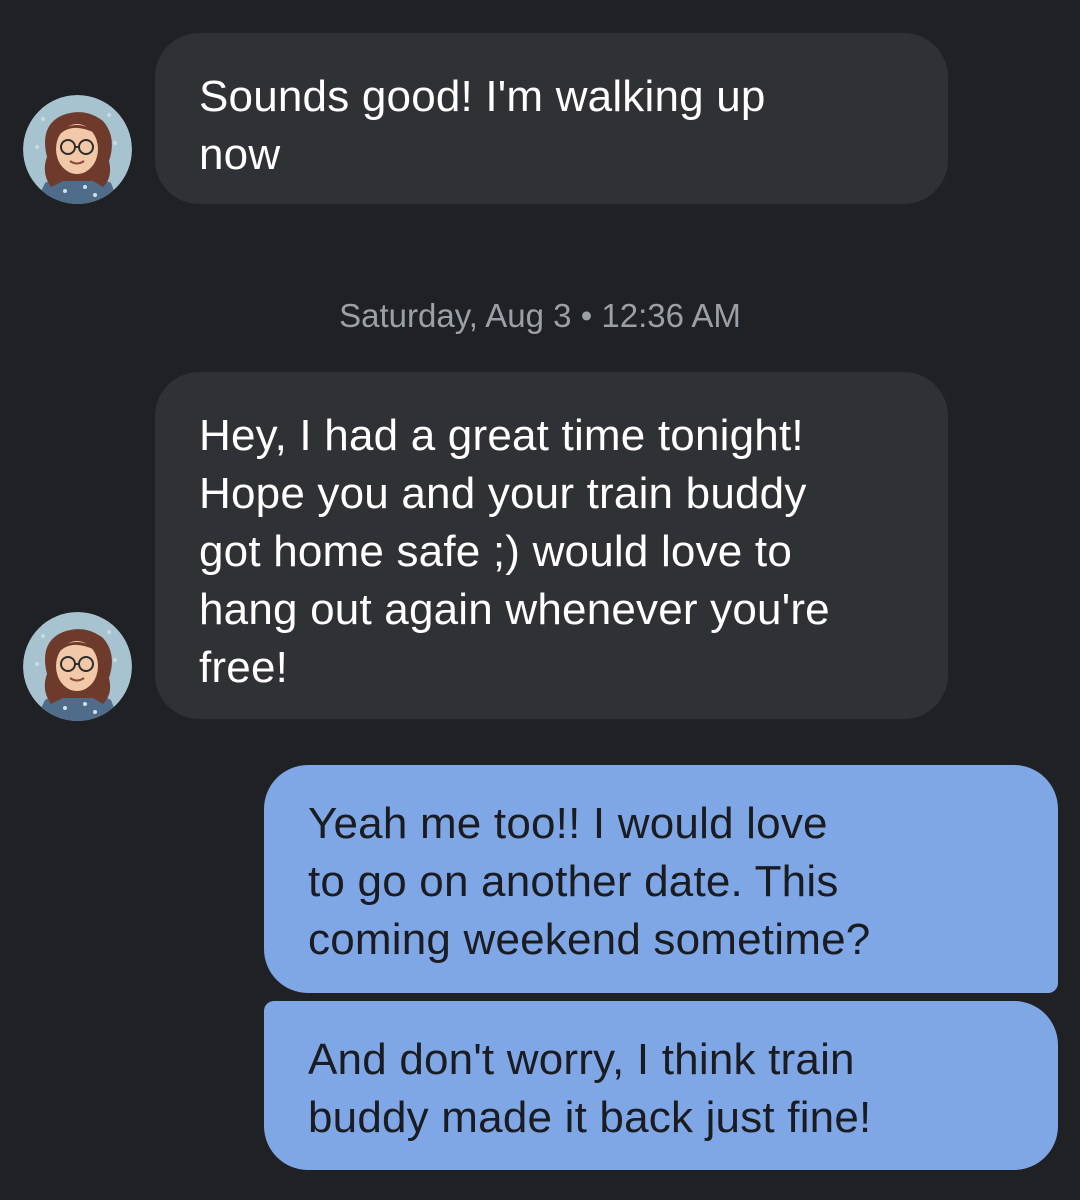 Image resolution: width=1080 pixels, height=1200 pixels. What do you see at coordinates (671, 315) in the screenshot?
I see `timestamp-time: 12:36 AM` at bounding box center [671, 315].